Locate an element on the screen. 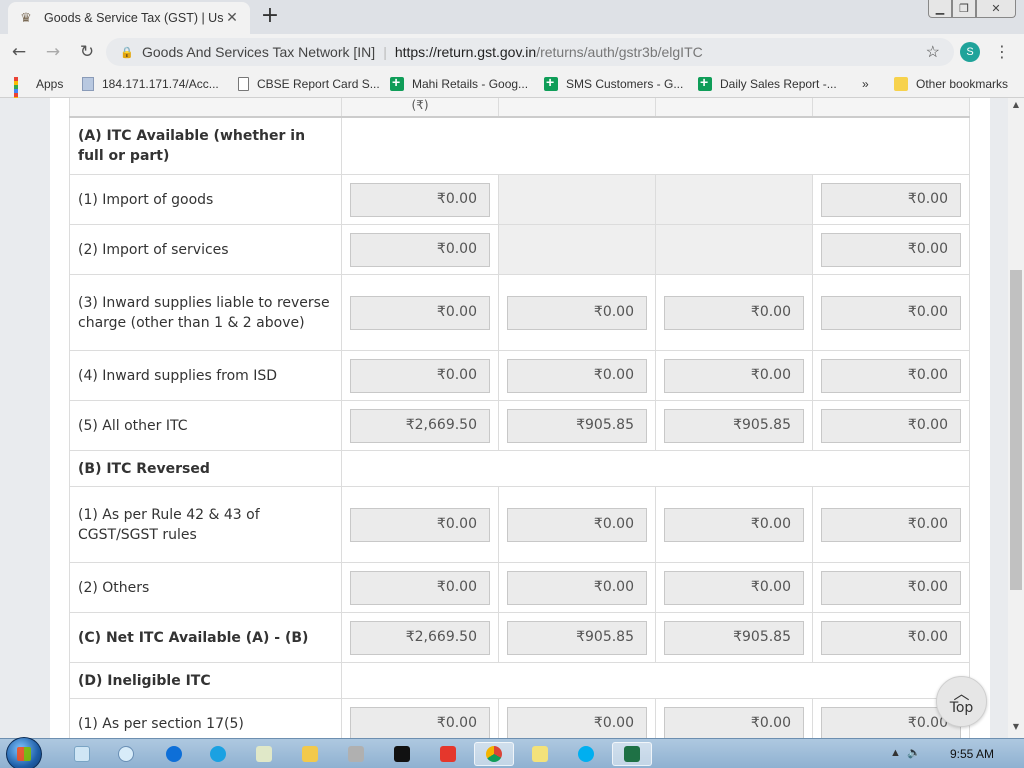 The image size is (1024, 768). reload-icon: ↻ is located at coordinates (87, 52).